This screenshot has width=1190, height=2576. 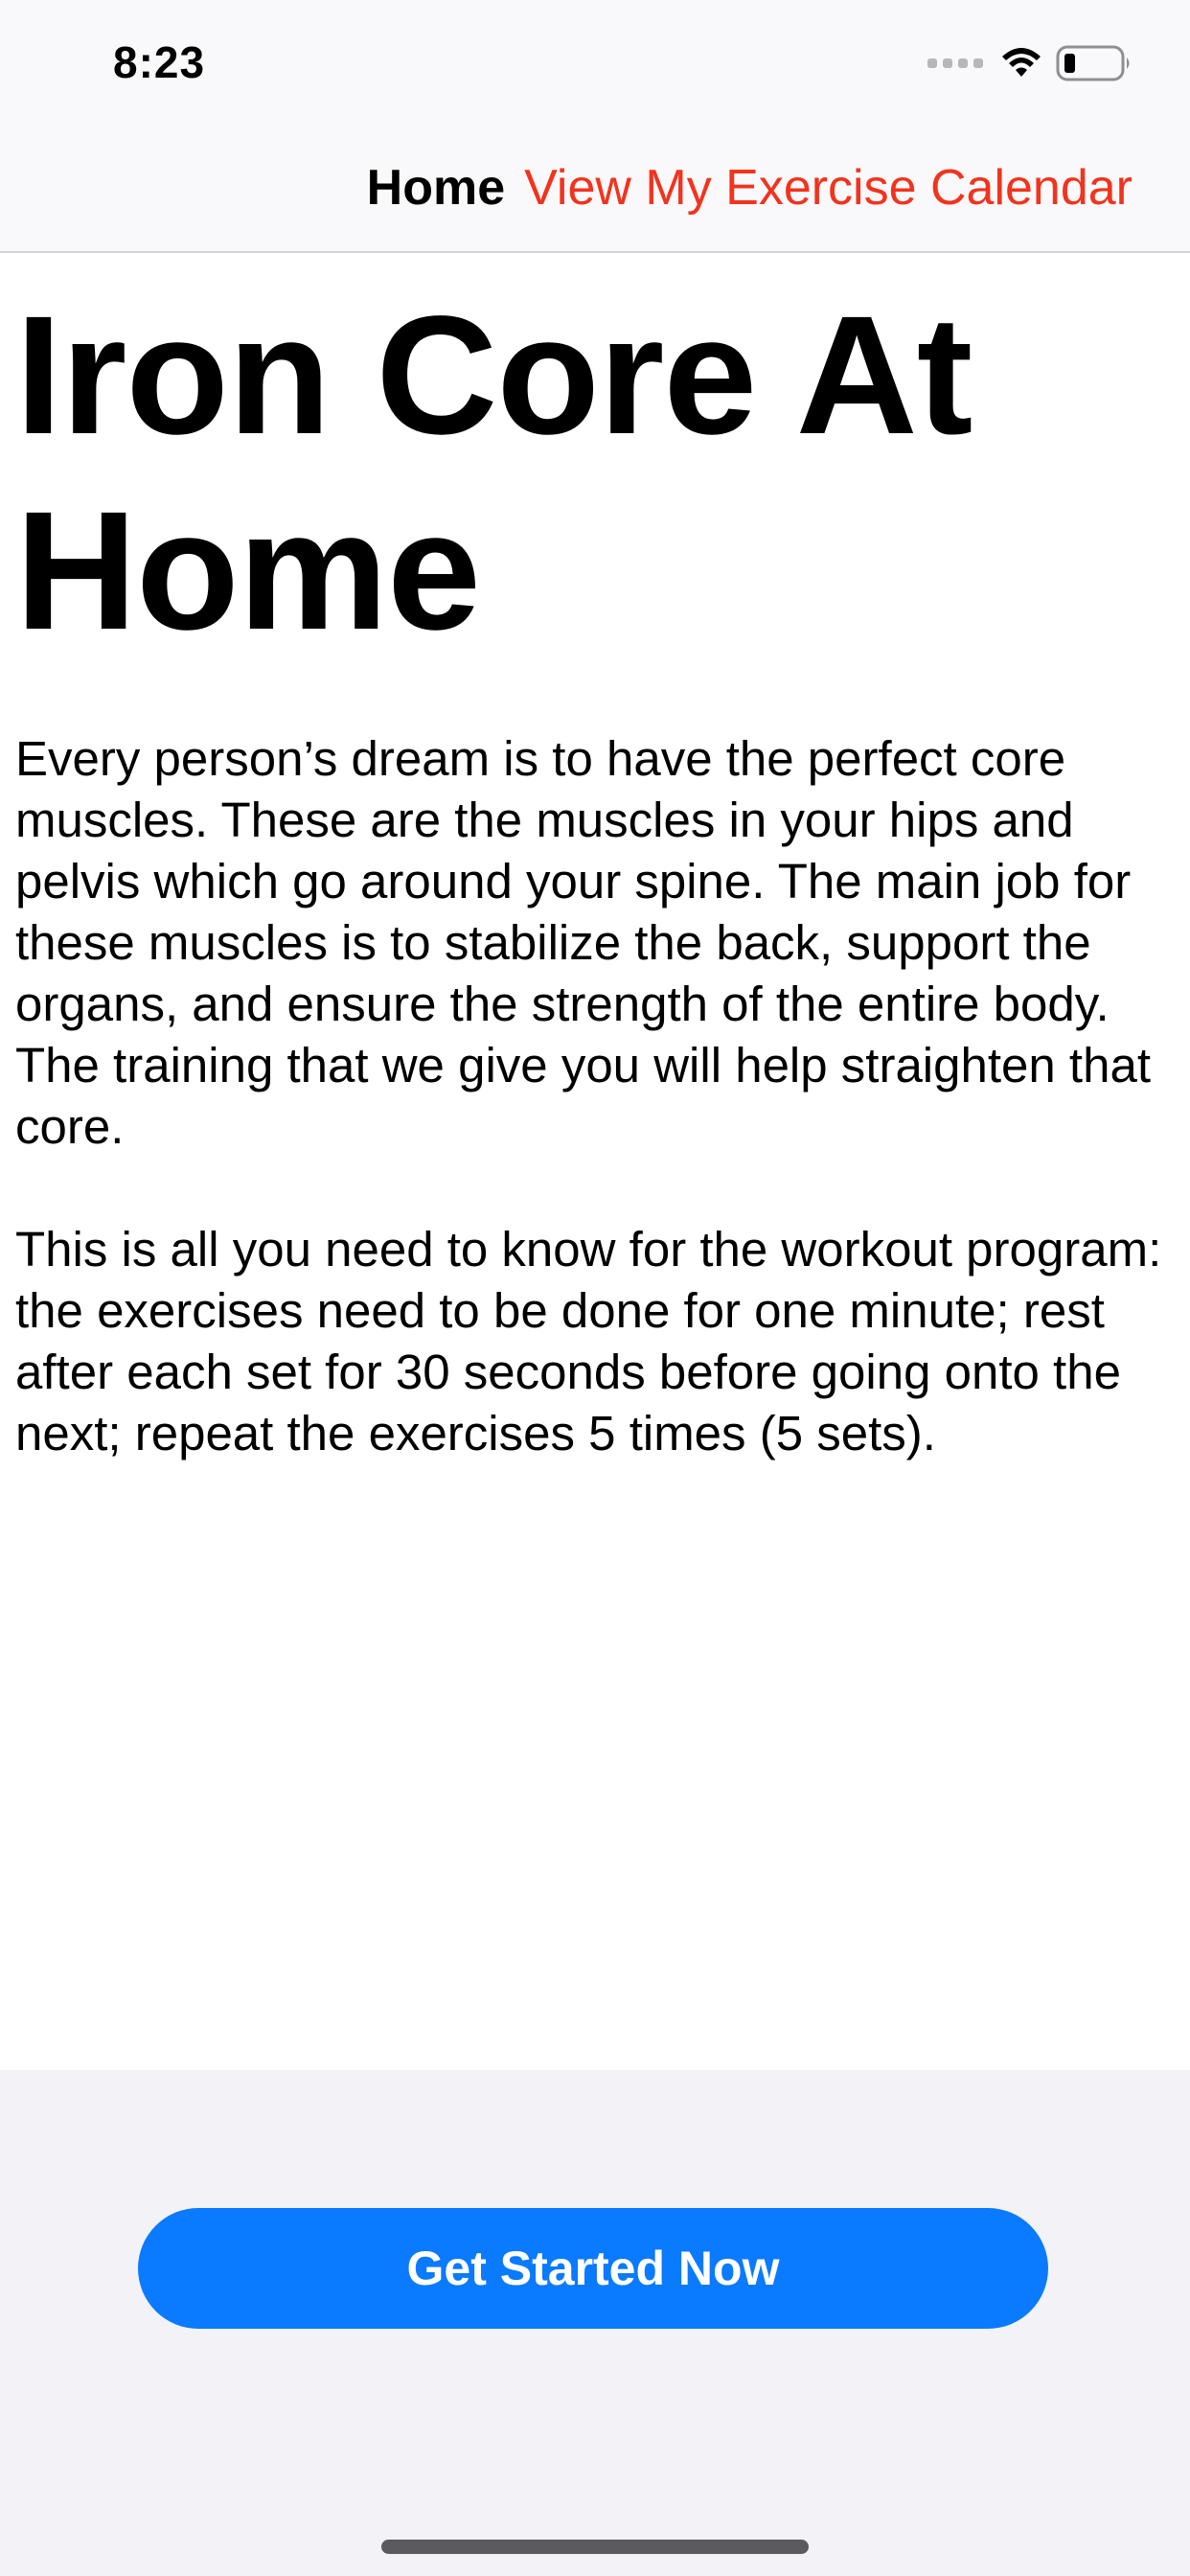 What do you see at coordinates (436, 188) in the screenshot?
I see `nav-home-link: Home` at bounding box center [436, 188].